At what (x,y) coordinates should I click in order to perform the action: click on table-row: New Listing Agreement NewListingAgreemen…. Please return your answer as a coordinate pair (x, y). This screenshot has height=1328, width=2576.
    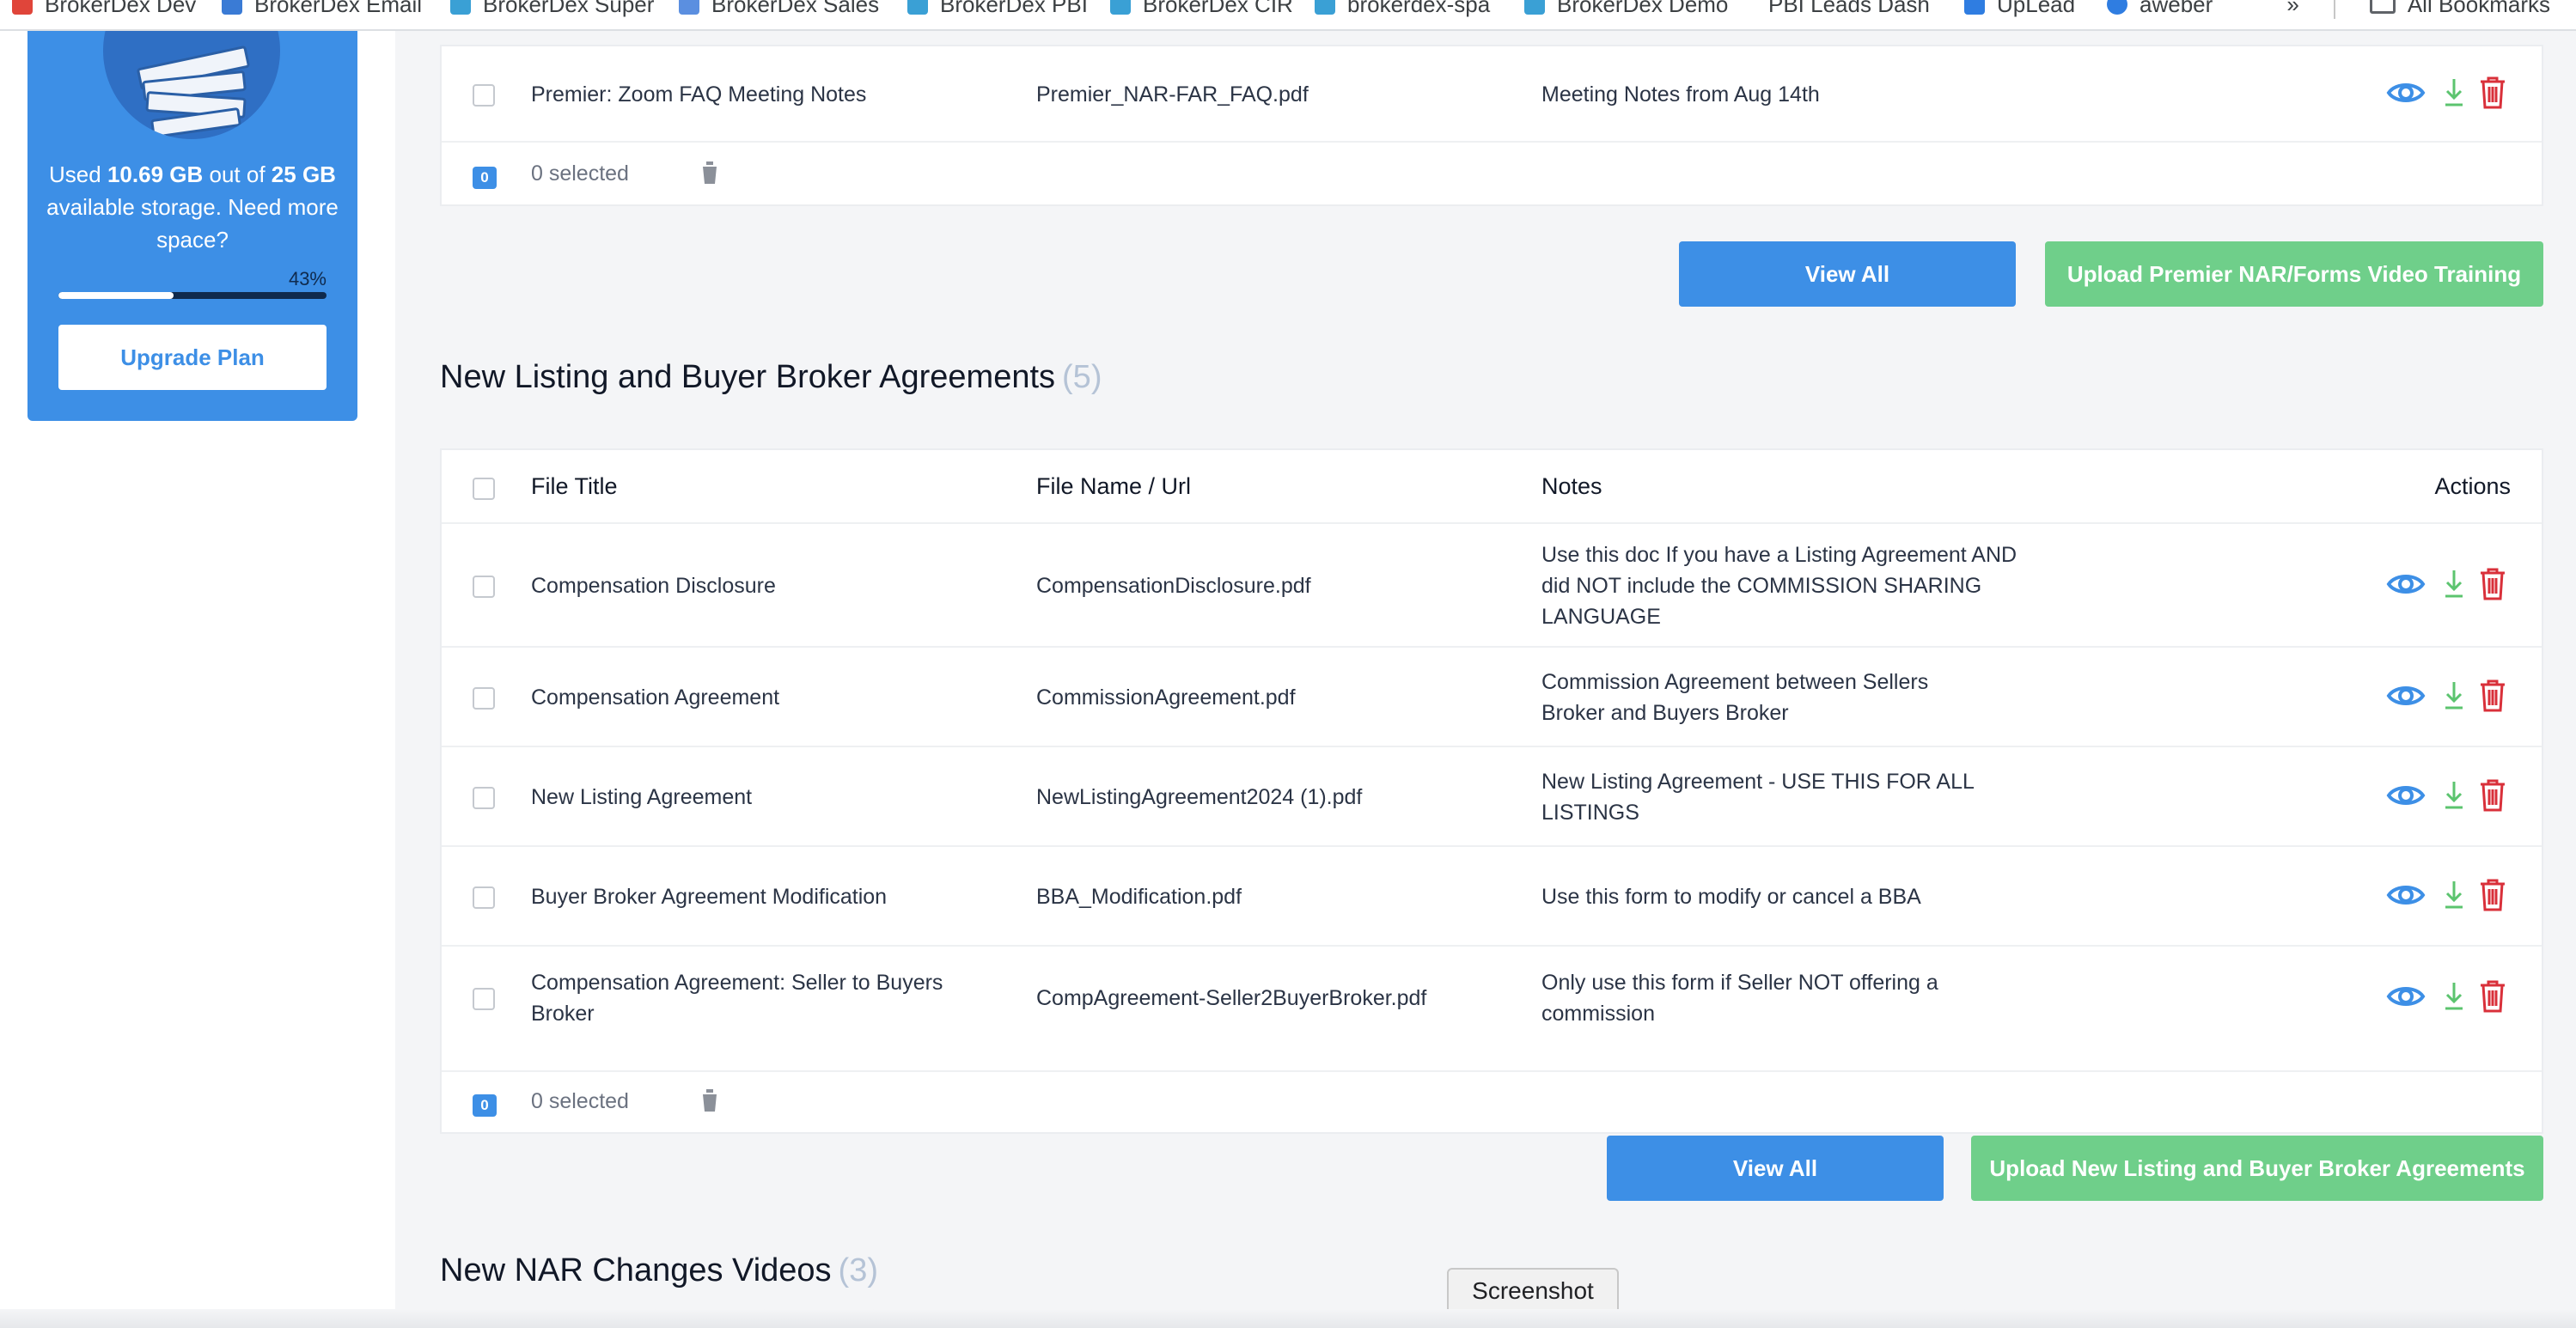
    Looking at the image, I should click on (1492, 797).